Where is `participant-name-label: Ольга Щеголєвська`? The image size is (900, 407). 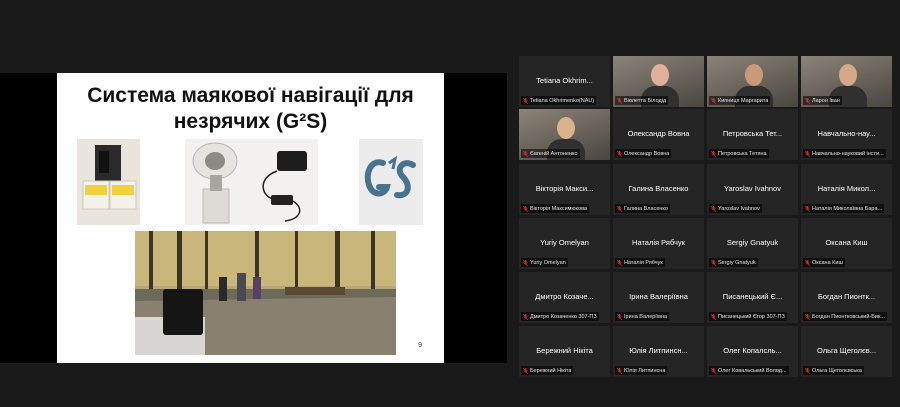
participant-name-label: Ольга Щеголєвська is located at coordinates (833, 370).